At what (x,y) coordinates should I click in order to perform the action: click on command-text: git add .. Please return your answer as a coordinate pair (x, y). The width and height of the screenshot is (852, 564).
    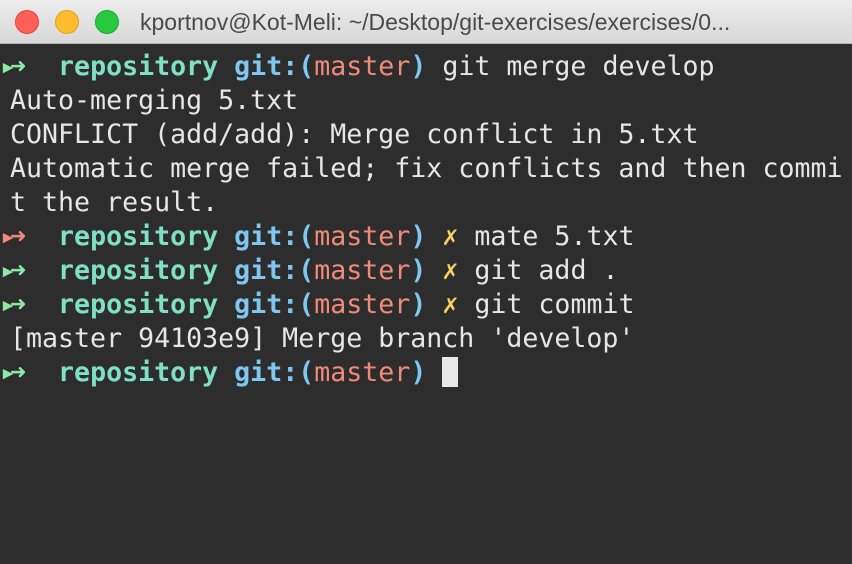
    Looking at the image, I should click on (546, 270).